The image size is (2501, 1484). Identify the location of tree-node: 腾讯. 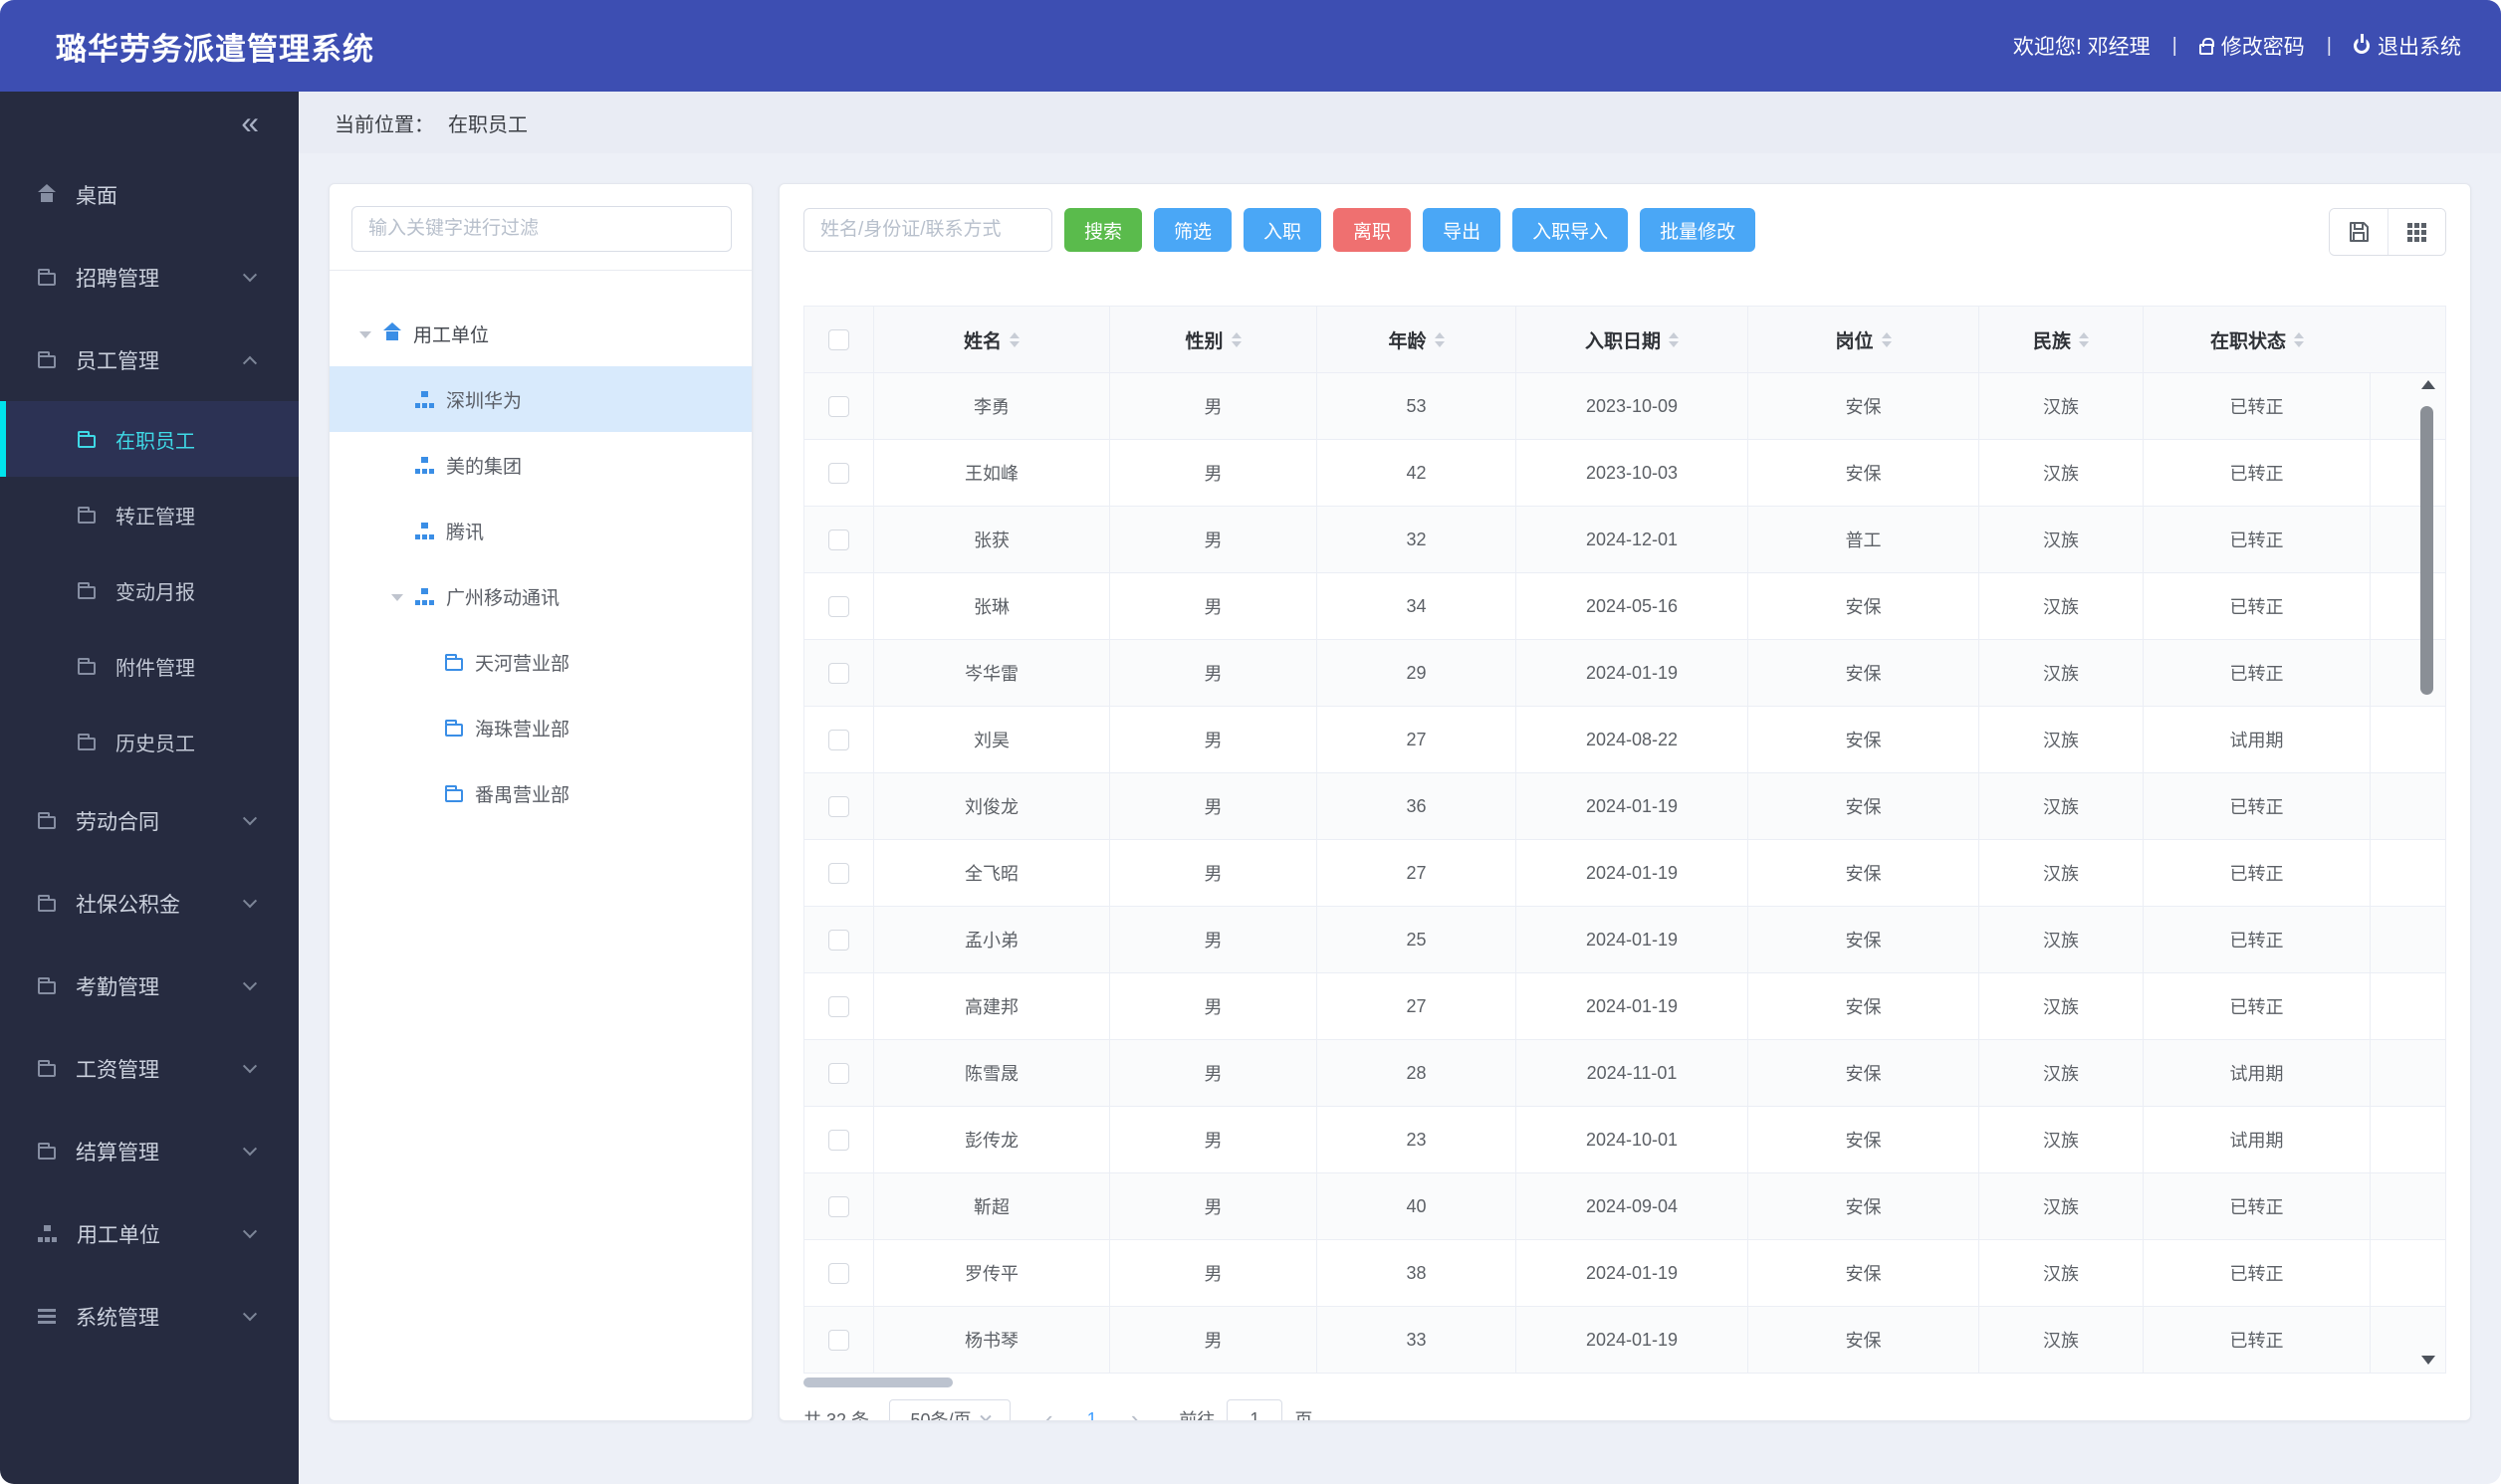
(541, 530).